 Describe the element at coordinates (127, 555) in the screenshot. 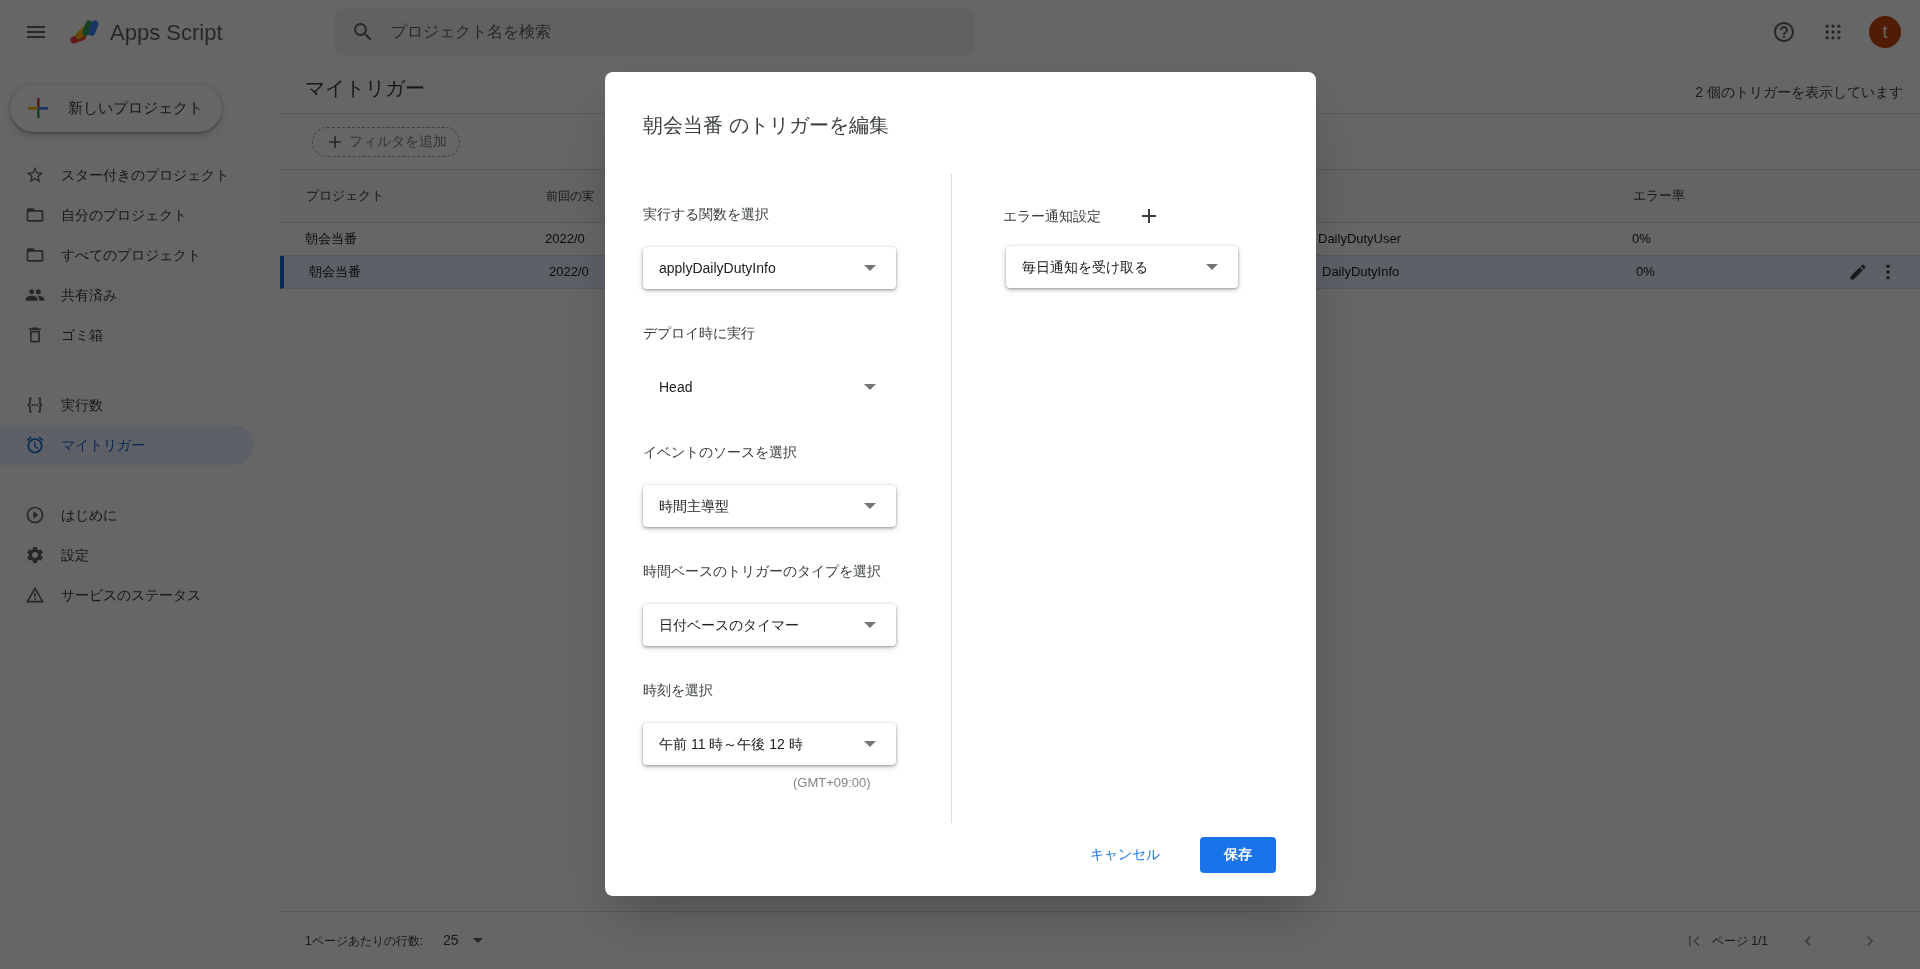

I see `sidebar-item: 設定` at that location.